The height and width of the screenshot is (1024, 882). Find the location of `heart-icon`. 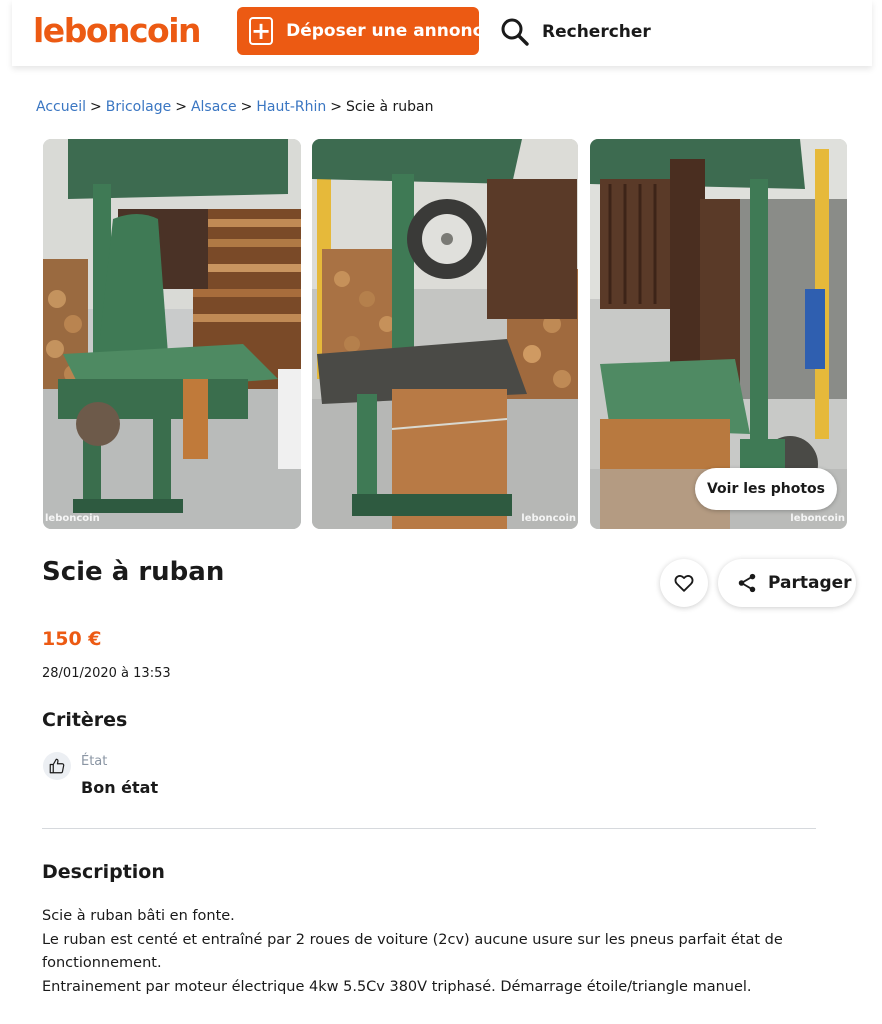

heart-icon is located at coordinates (684, 583).